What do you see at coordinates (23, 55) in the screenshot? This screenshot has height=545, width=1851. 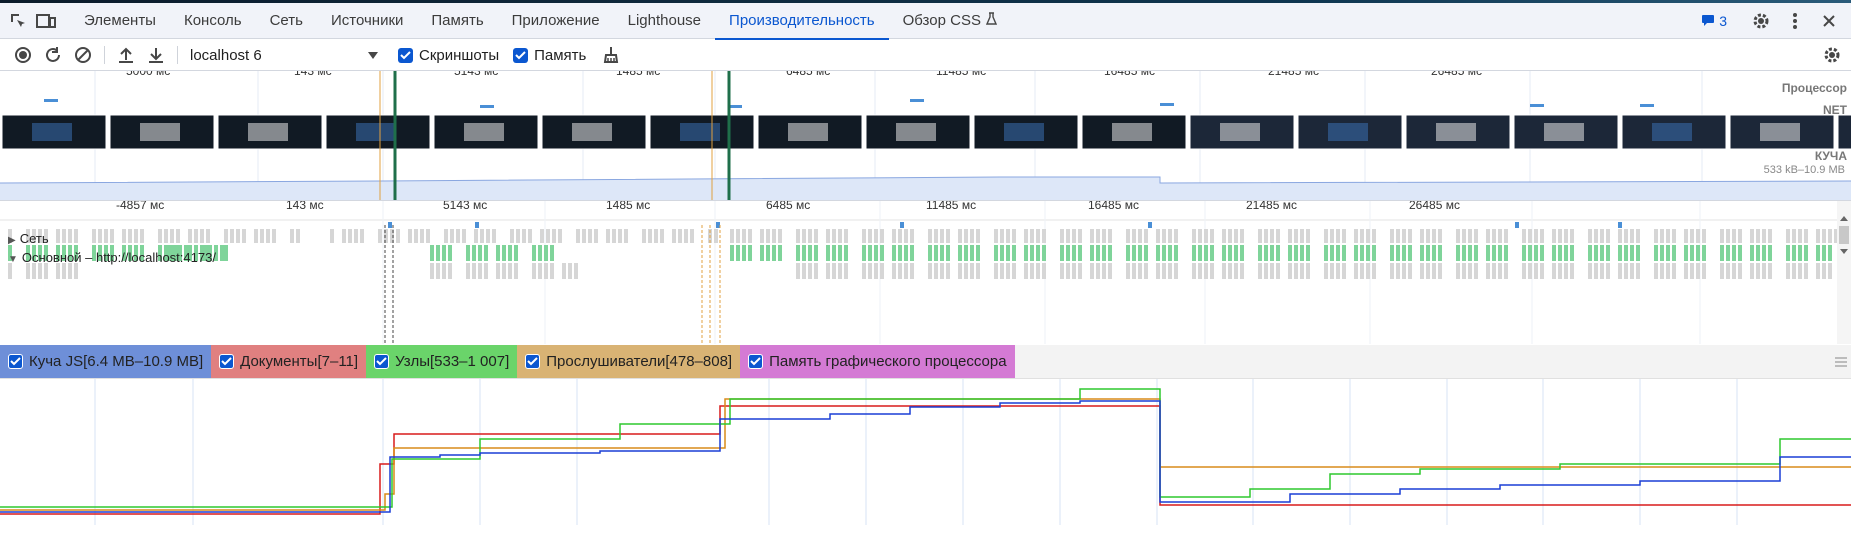 I see `record-button` at bounding box center [23, 55].